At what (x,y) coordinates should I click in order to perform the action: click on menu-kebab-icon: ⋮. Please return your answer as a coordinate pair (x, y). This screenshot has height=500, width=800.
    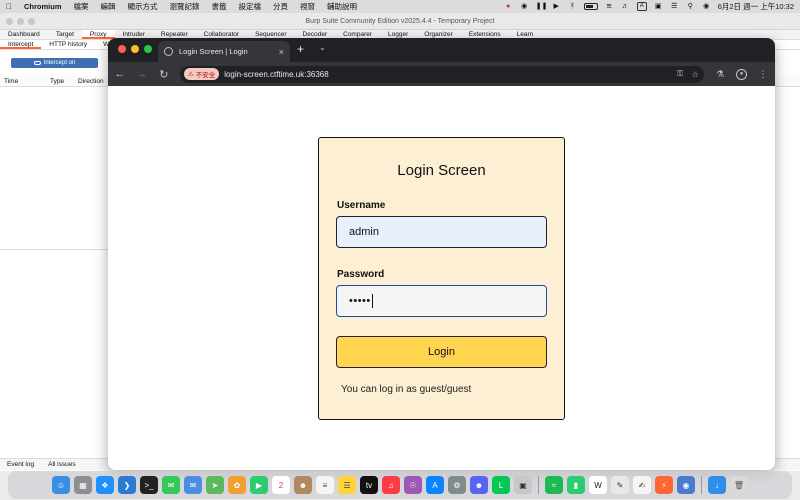
    Looking at the image, I should click on (763, 74).